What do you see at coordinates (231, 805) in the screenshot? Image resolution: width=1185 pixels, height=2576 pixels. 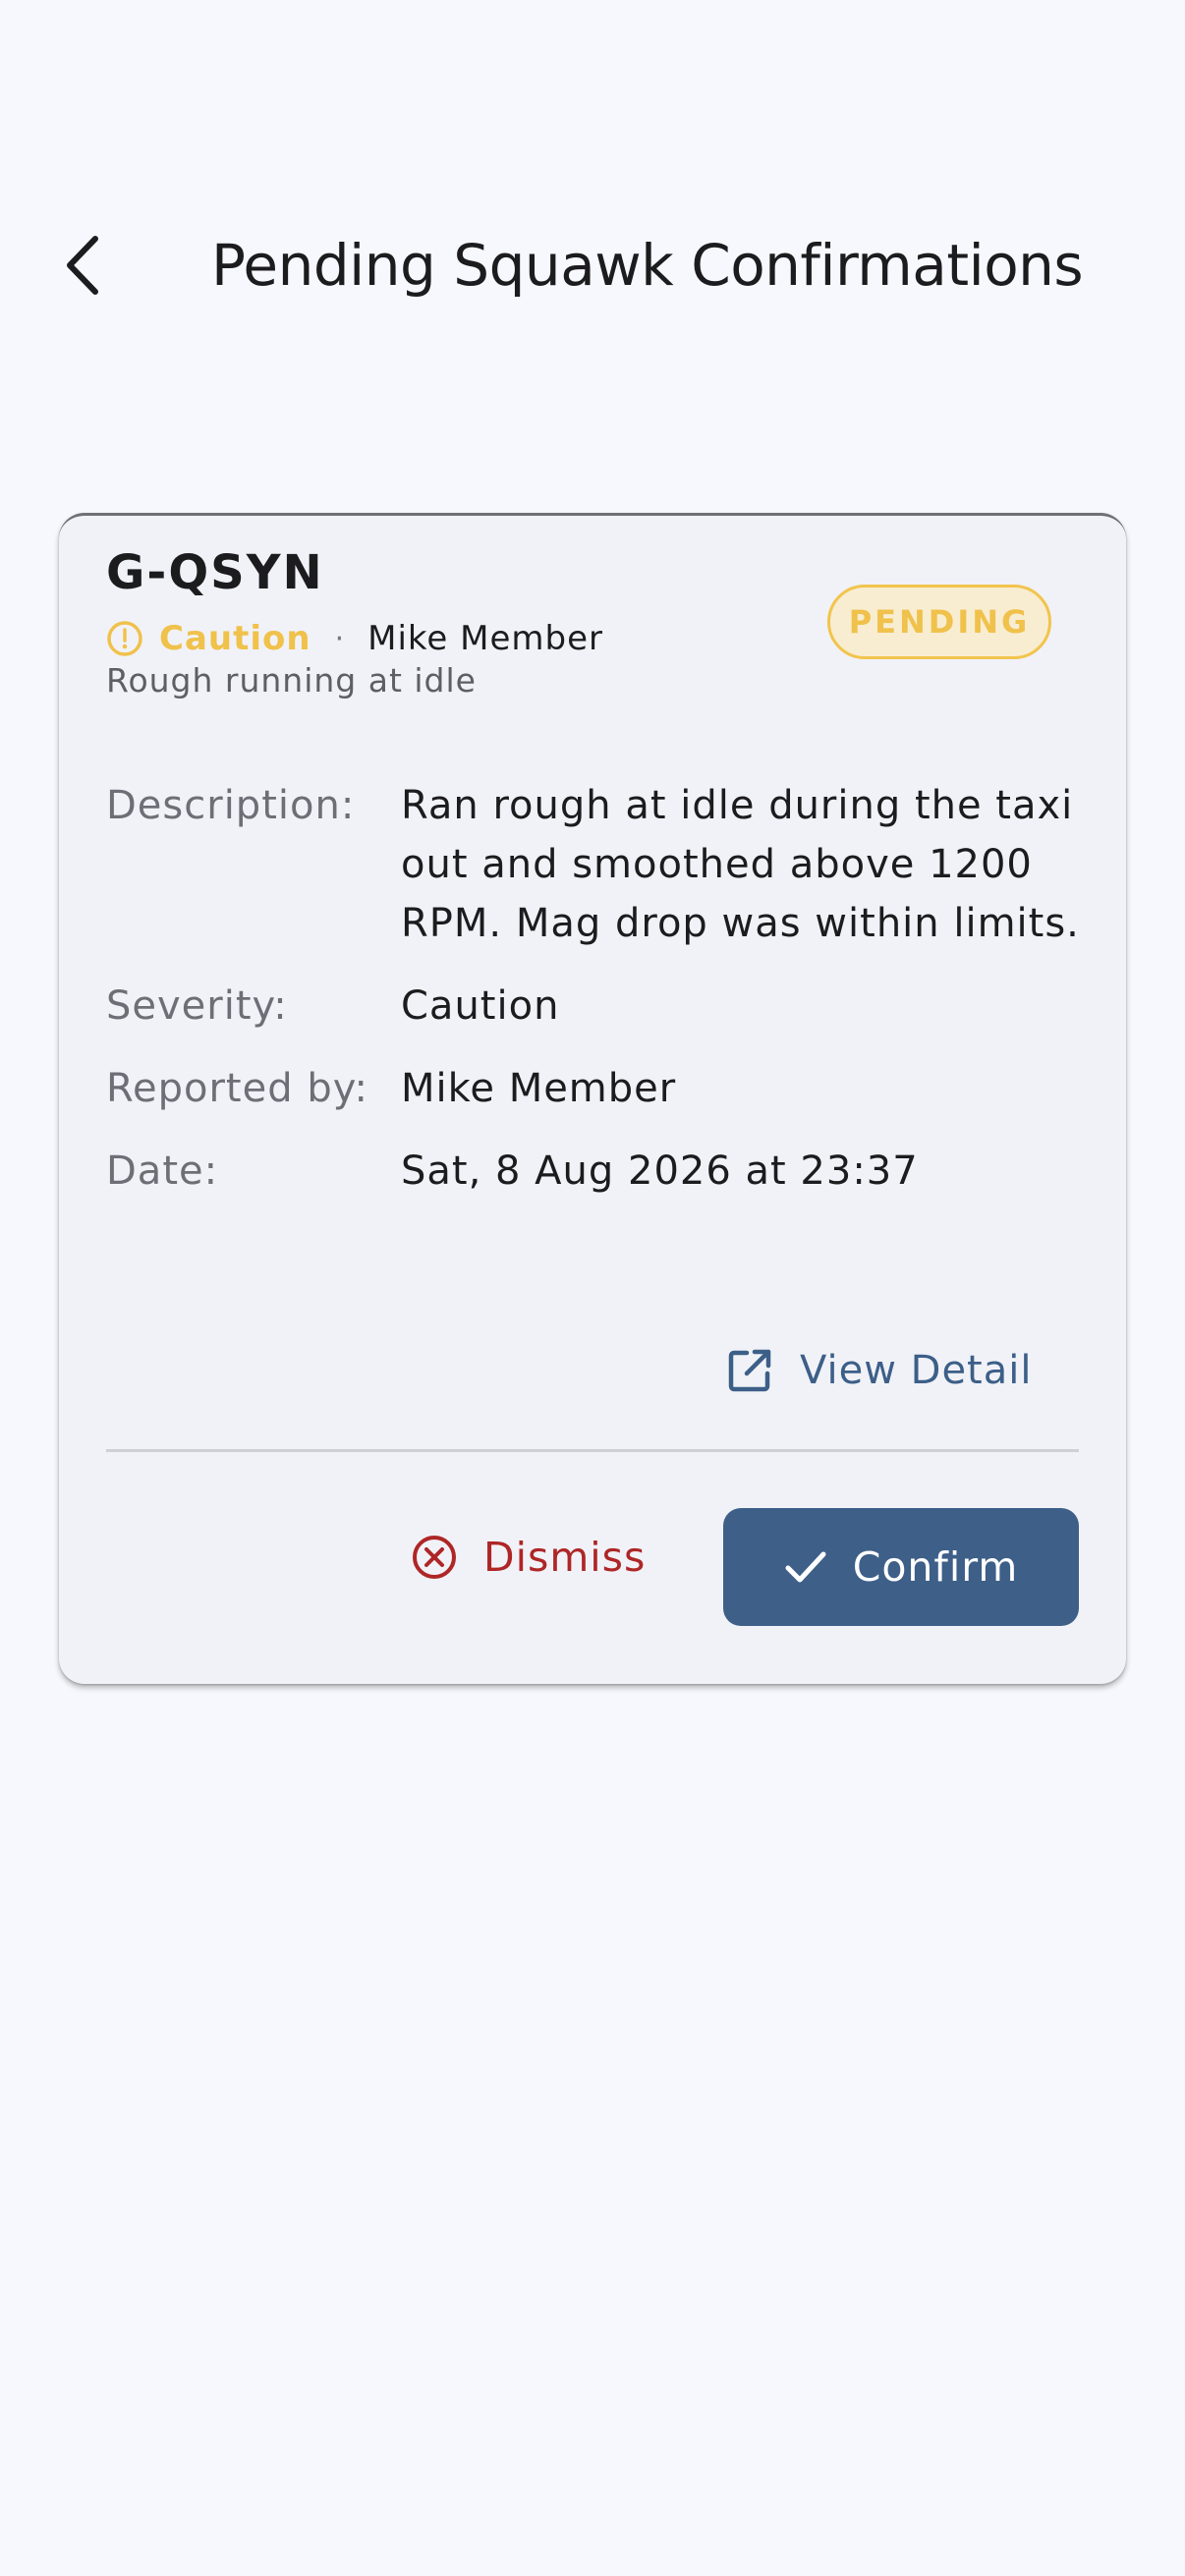 I see `detail-label: Description:` at bounding box center [231, 805].